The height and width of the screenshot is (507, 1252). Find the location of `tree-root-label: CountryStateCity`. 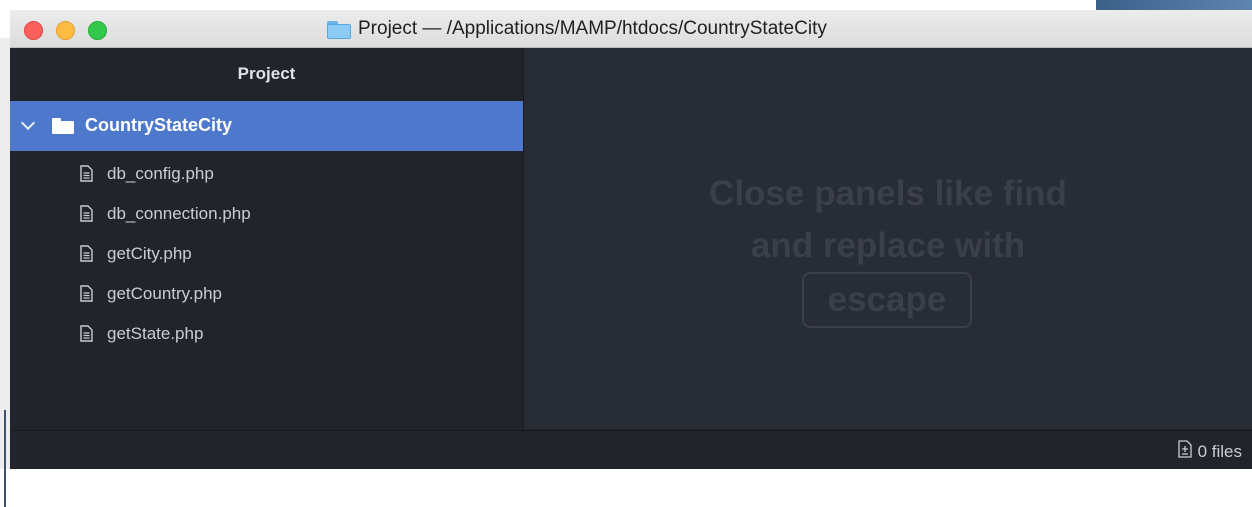

tree-root-label: CountryStateCity is located at coordinates (159, 125).